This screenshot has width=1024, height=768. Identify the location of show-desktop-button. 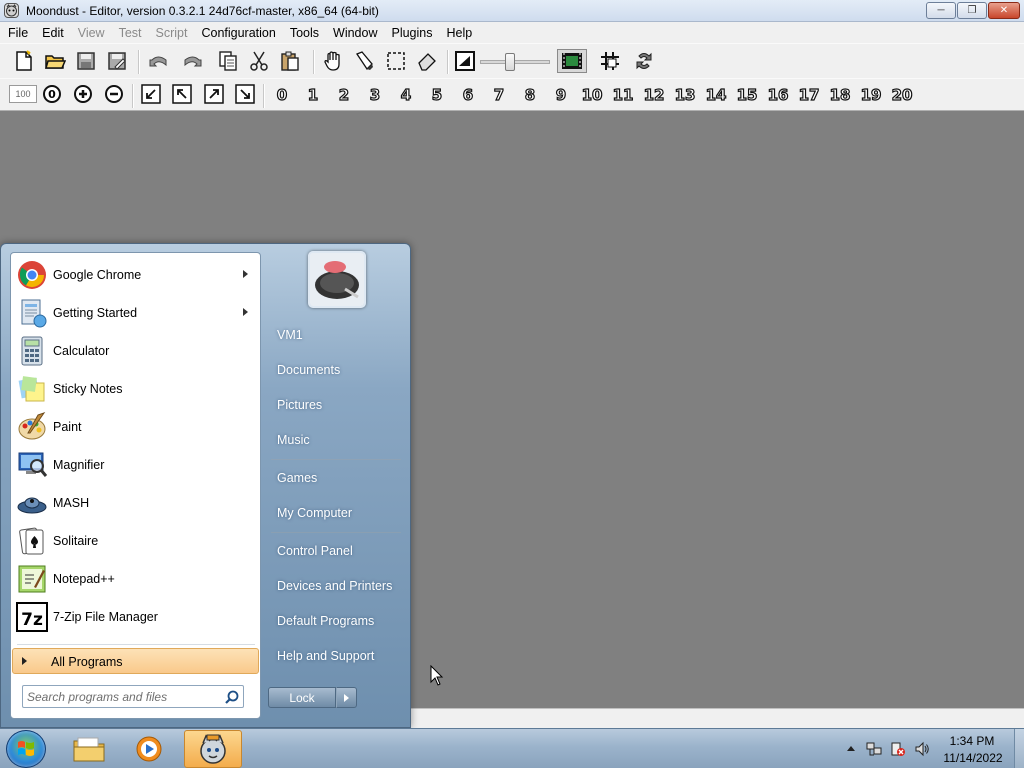
(1019, 748).